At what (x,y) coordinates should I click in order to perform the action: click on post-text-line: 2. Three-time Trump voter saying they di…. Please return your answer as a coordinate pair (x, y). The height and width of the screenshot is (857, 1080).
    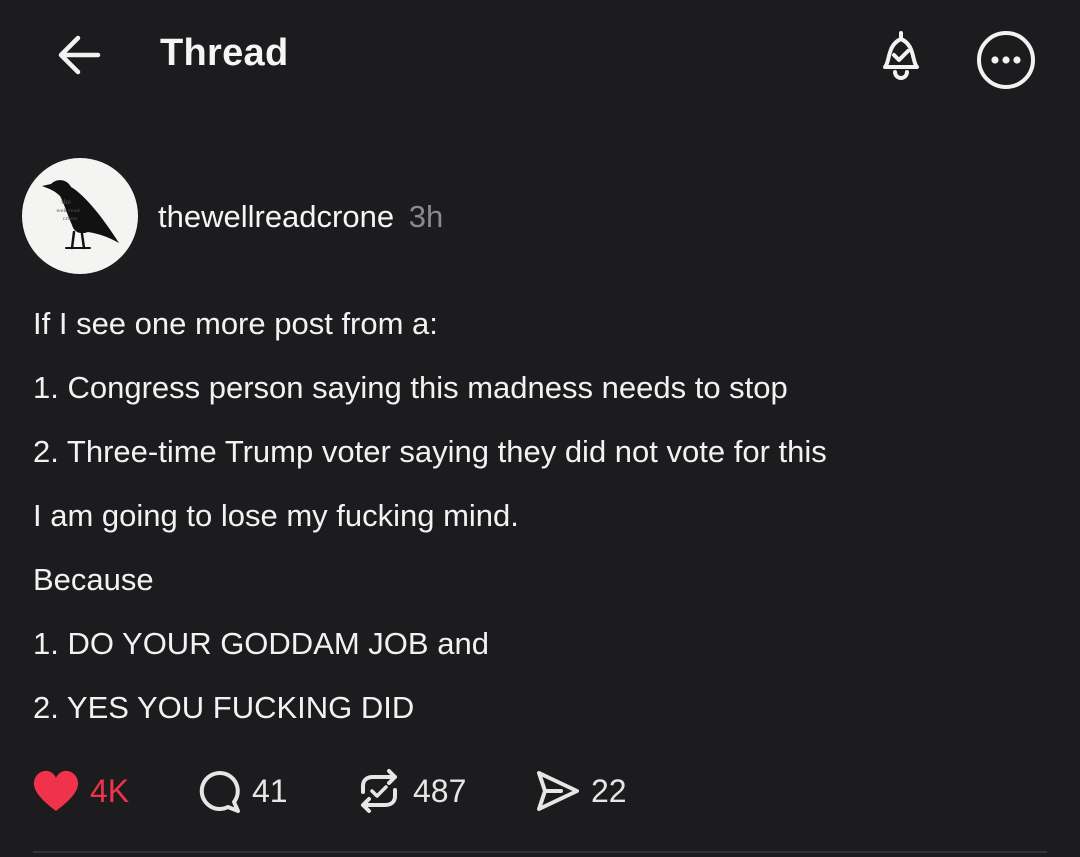
    Looking at the image, I should click on (430, 451).